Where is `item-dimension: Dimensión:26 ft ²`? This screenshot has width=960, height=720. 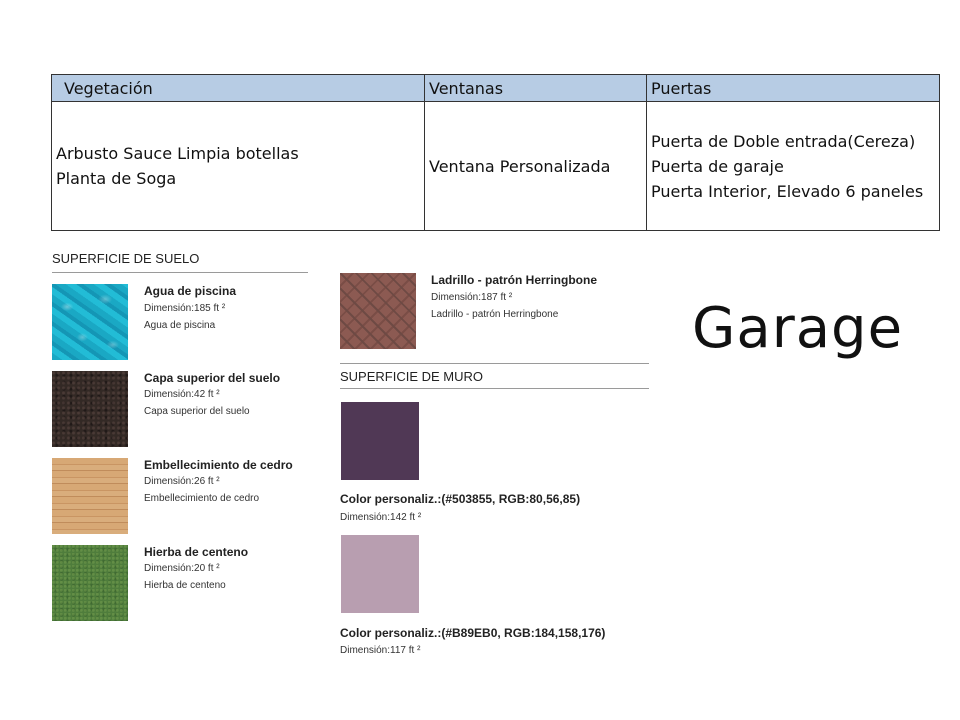 item-dimension: Dimensión:26 ft ² is located at coordinates (182, 481).